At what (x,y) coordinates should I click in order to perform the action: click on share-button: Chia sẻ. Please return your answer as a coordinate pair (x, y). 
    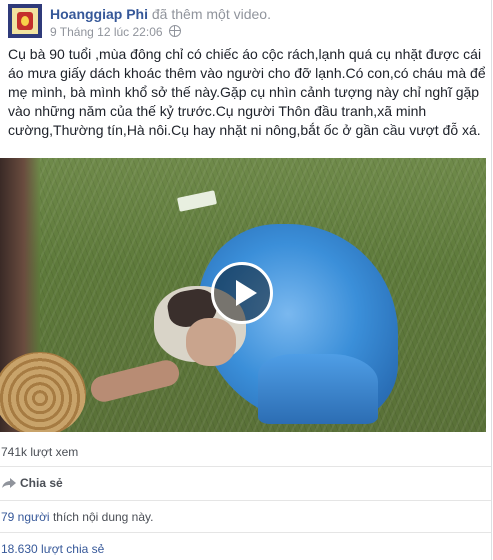
    Looking at the image, I should click on (32, 483).